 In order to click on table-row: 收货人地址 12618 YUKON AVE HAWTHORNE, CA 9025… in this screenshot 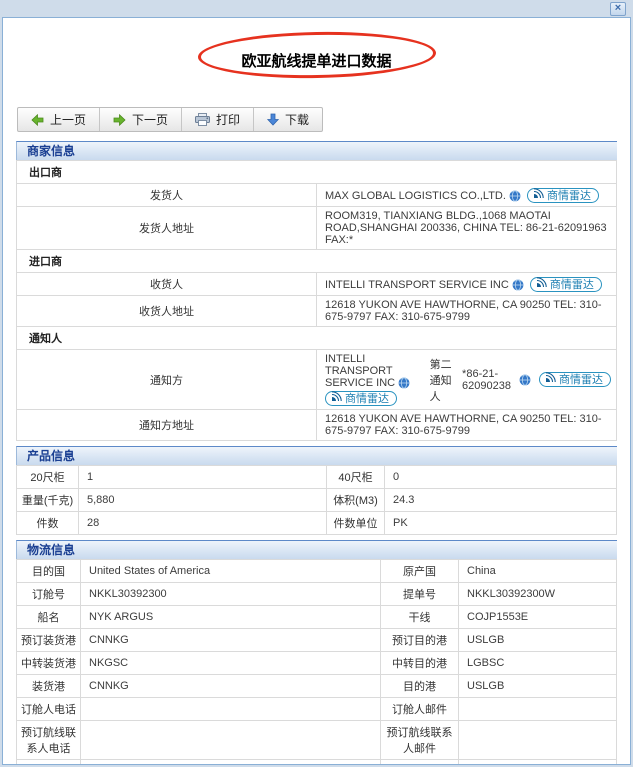, I will do `click(316, 311)`.